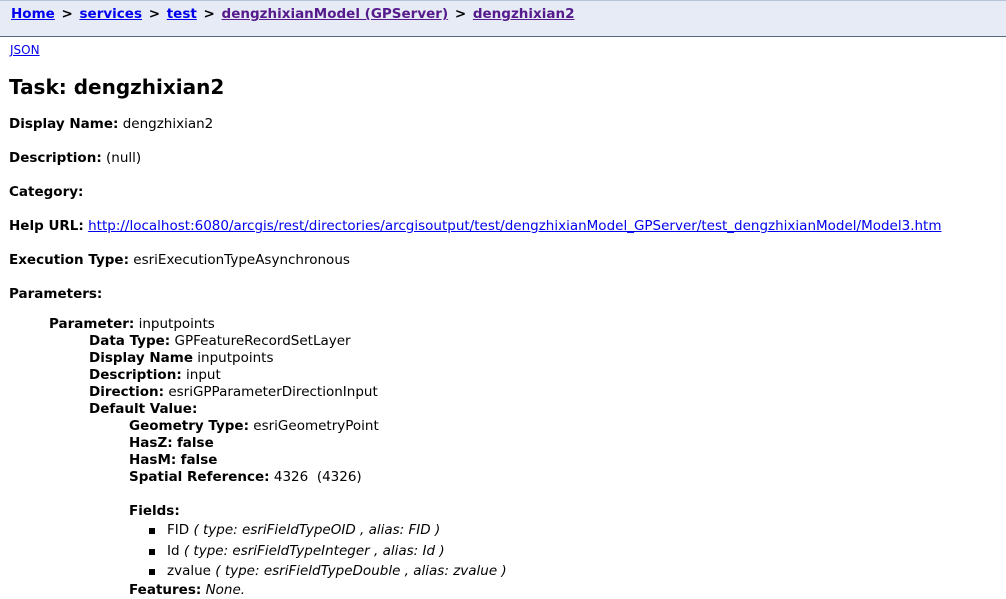 The height and width of the screenshot is (599, 1006). What do you see at coordinates (168, 124) in the screenshot?
I see `display-name-value: dengzhixian2` at bounding box center [168, 124].